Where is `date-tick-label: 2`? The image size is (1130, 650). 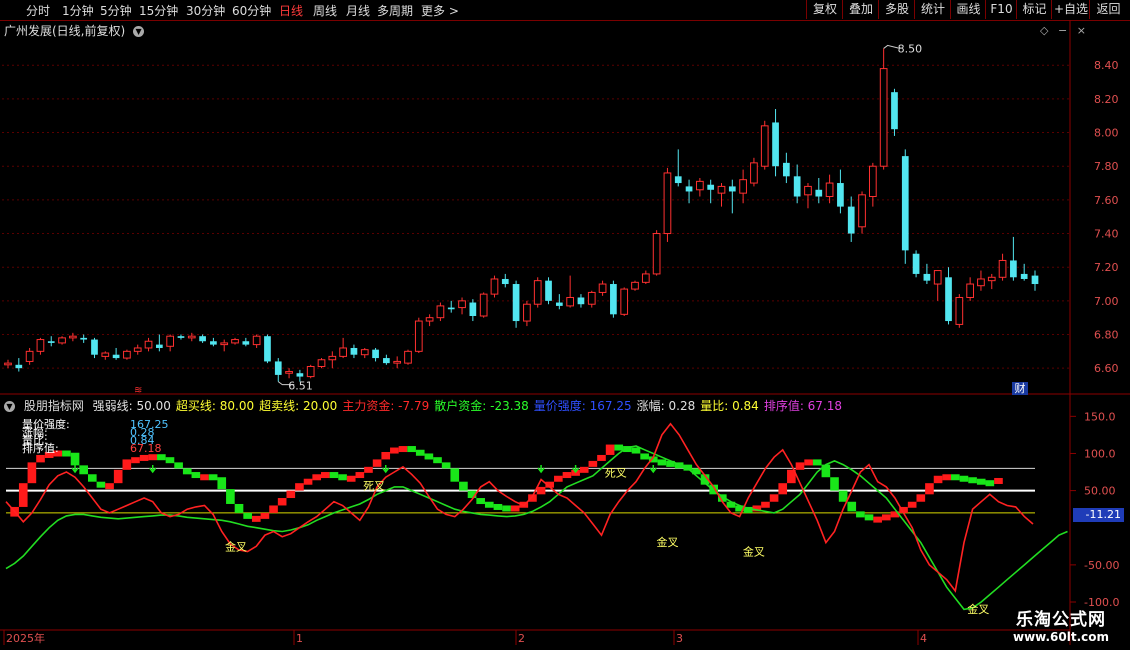 date-tick-label: 2 is located at coordinates (521, 638).